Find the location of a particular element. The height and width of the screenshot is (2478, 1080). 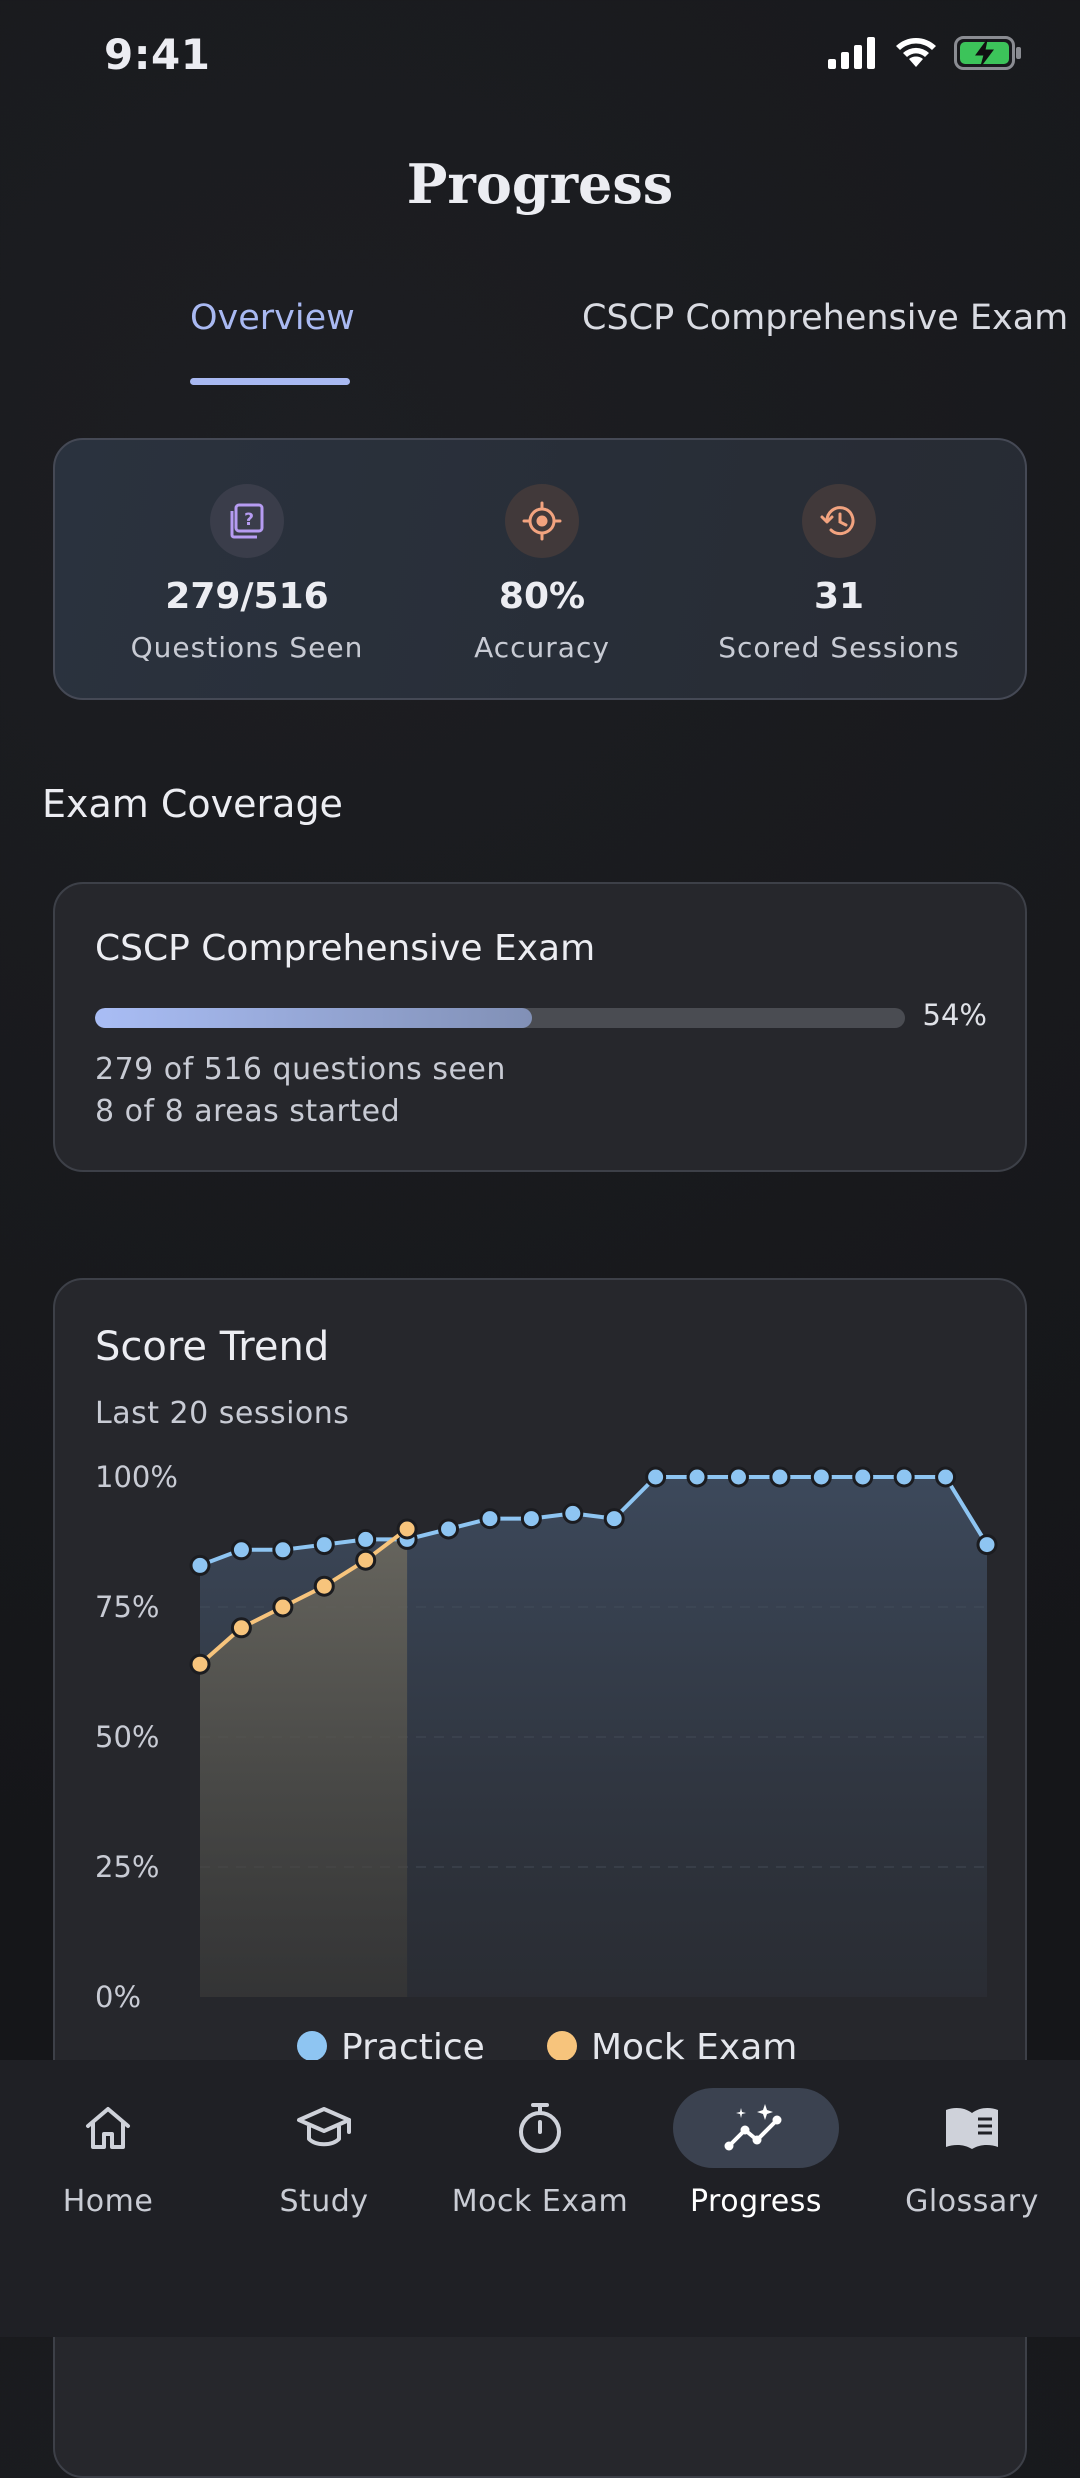

page-title: Progress is located at coordinates (540, 184).